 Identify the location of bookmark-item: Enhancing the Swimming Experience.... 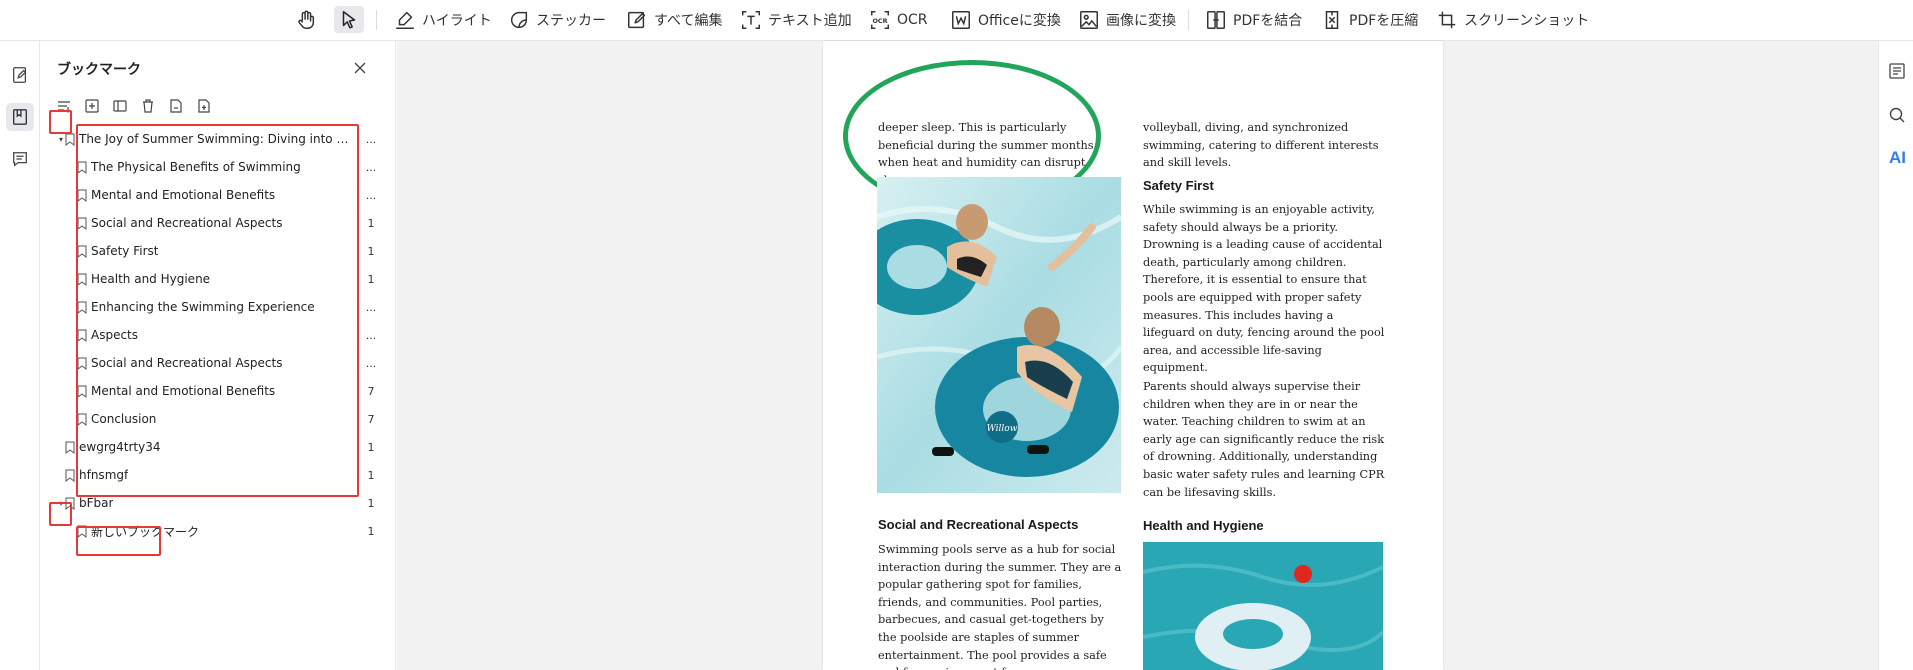
(218, 307).